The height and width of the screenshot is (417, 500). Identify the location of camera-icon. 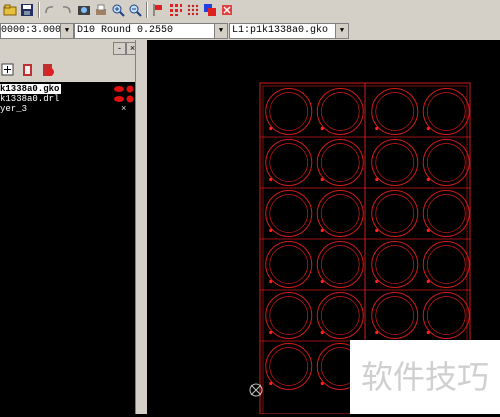
(84, 10).